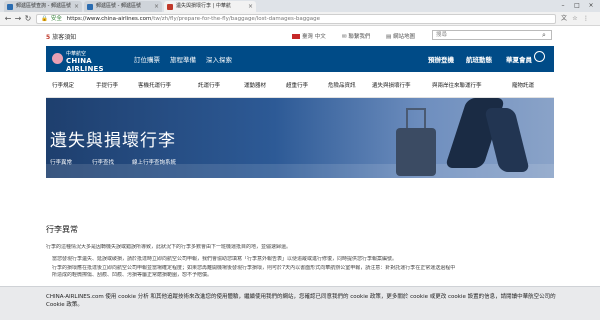 The height and width of the screenshot is (320, 600). What do you see at coordinates (132, 275) in the screenshot?
I see `list-item-continuation: 所造成的輕微擦傷、刮痕、凹痕、污損等屬正常磨損範圍，恕不予賠償。` at bounding box center [132, 275].